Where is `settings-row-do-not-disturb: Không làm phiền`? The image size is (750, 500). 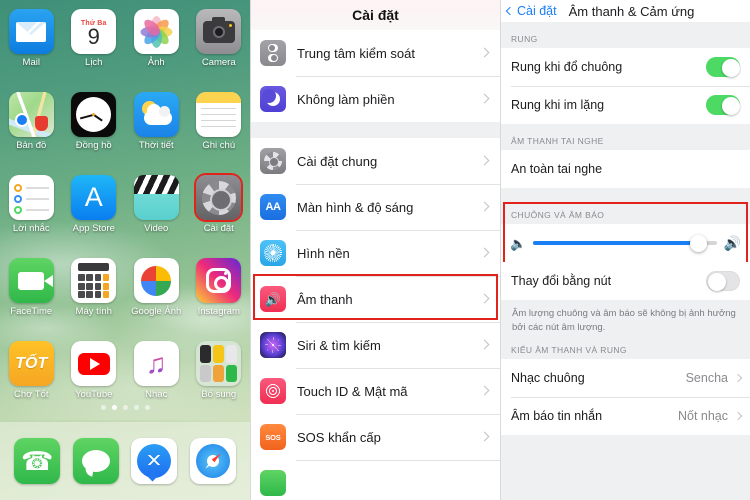
settings-row-do-not-disturb: Không làm phiền is located at coordinates (375, 99).